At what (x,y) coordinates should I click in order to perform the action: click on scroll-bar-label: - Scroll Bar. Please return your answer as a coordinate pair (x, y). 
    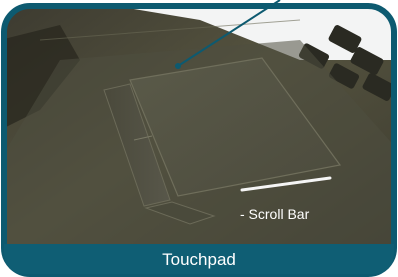
    Looking at the image, I should click on (275, 214).